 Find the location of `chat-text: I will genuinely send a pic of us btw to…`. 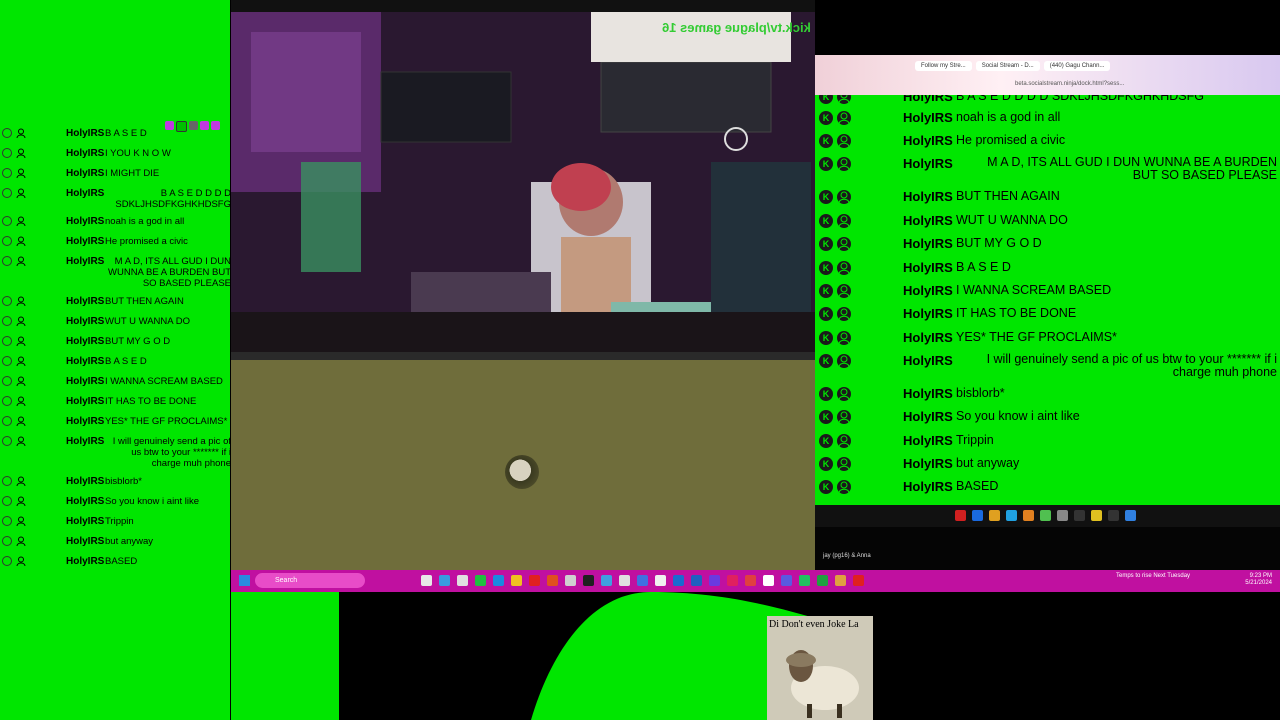

chat-text: I will genuinely send a pic of us btw to… is located at coordinates (1131, 365).